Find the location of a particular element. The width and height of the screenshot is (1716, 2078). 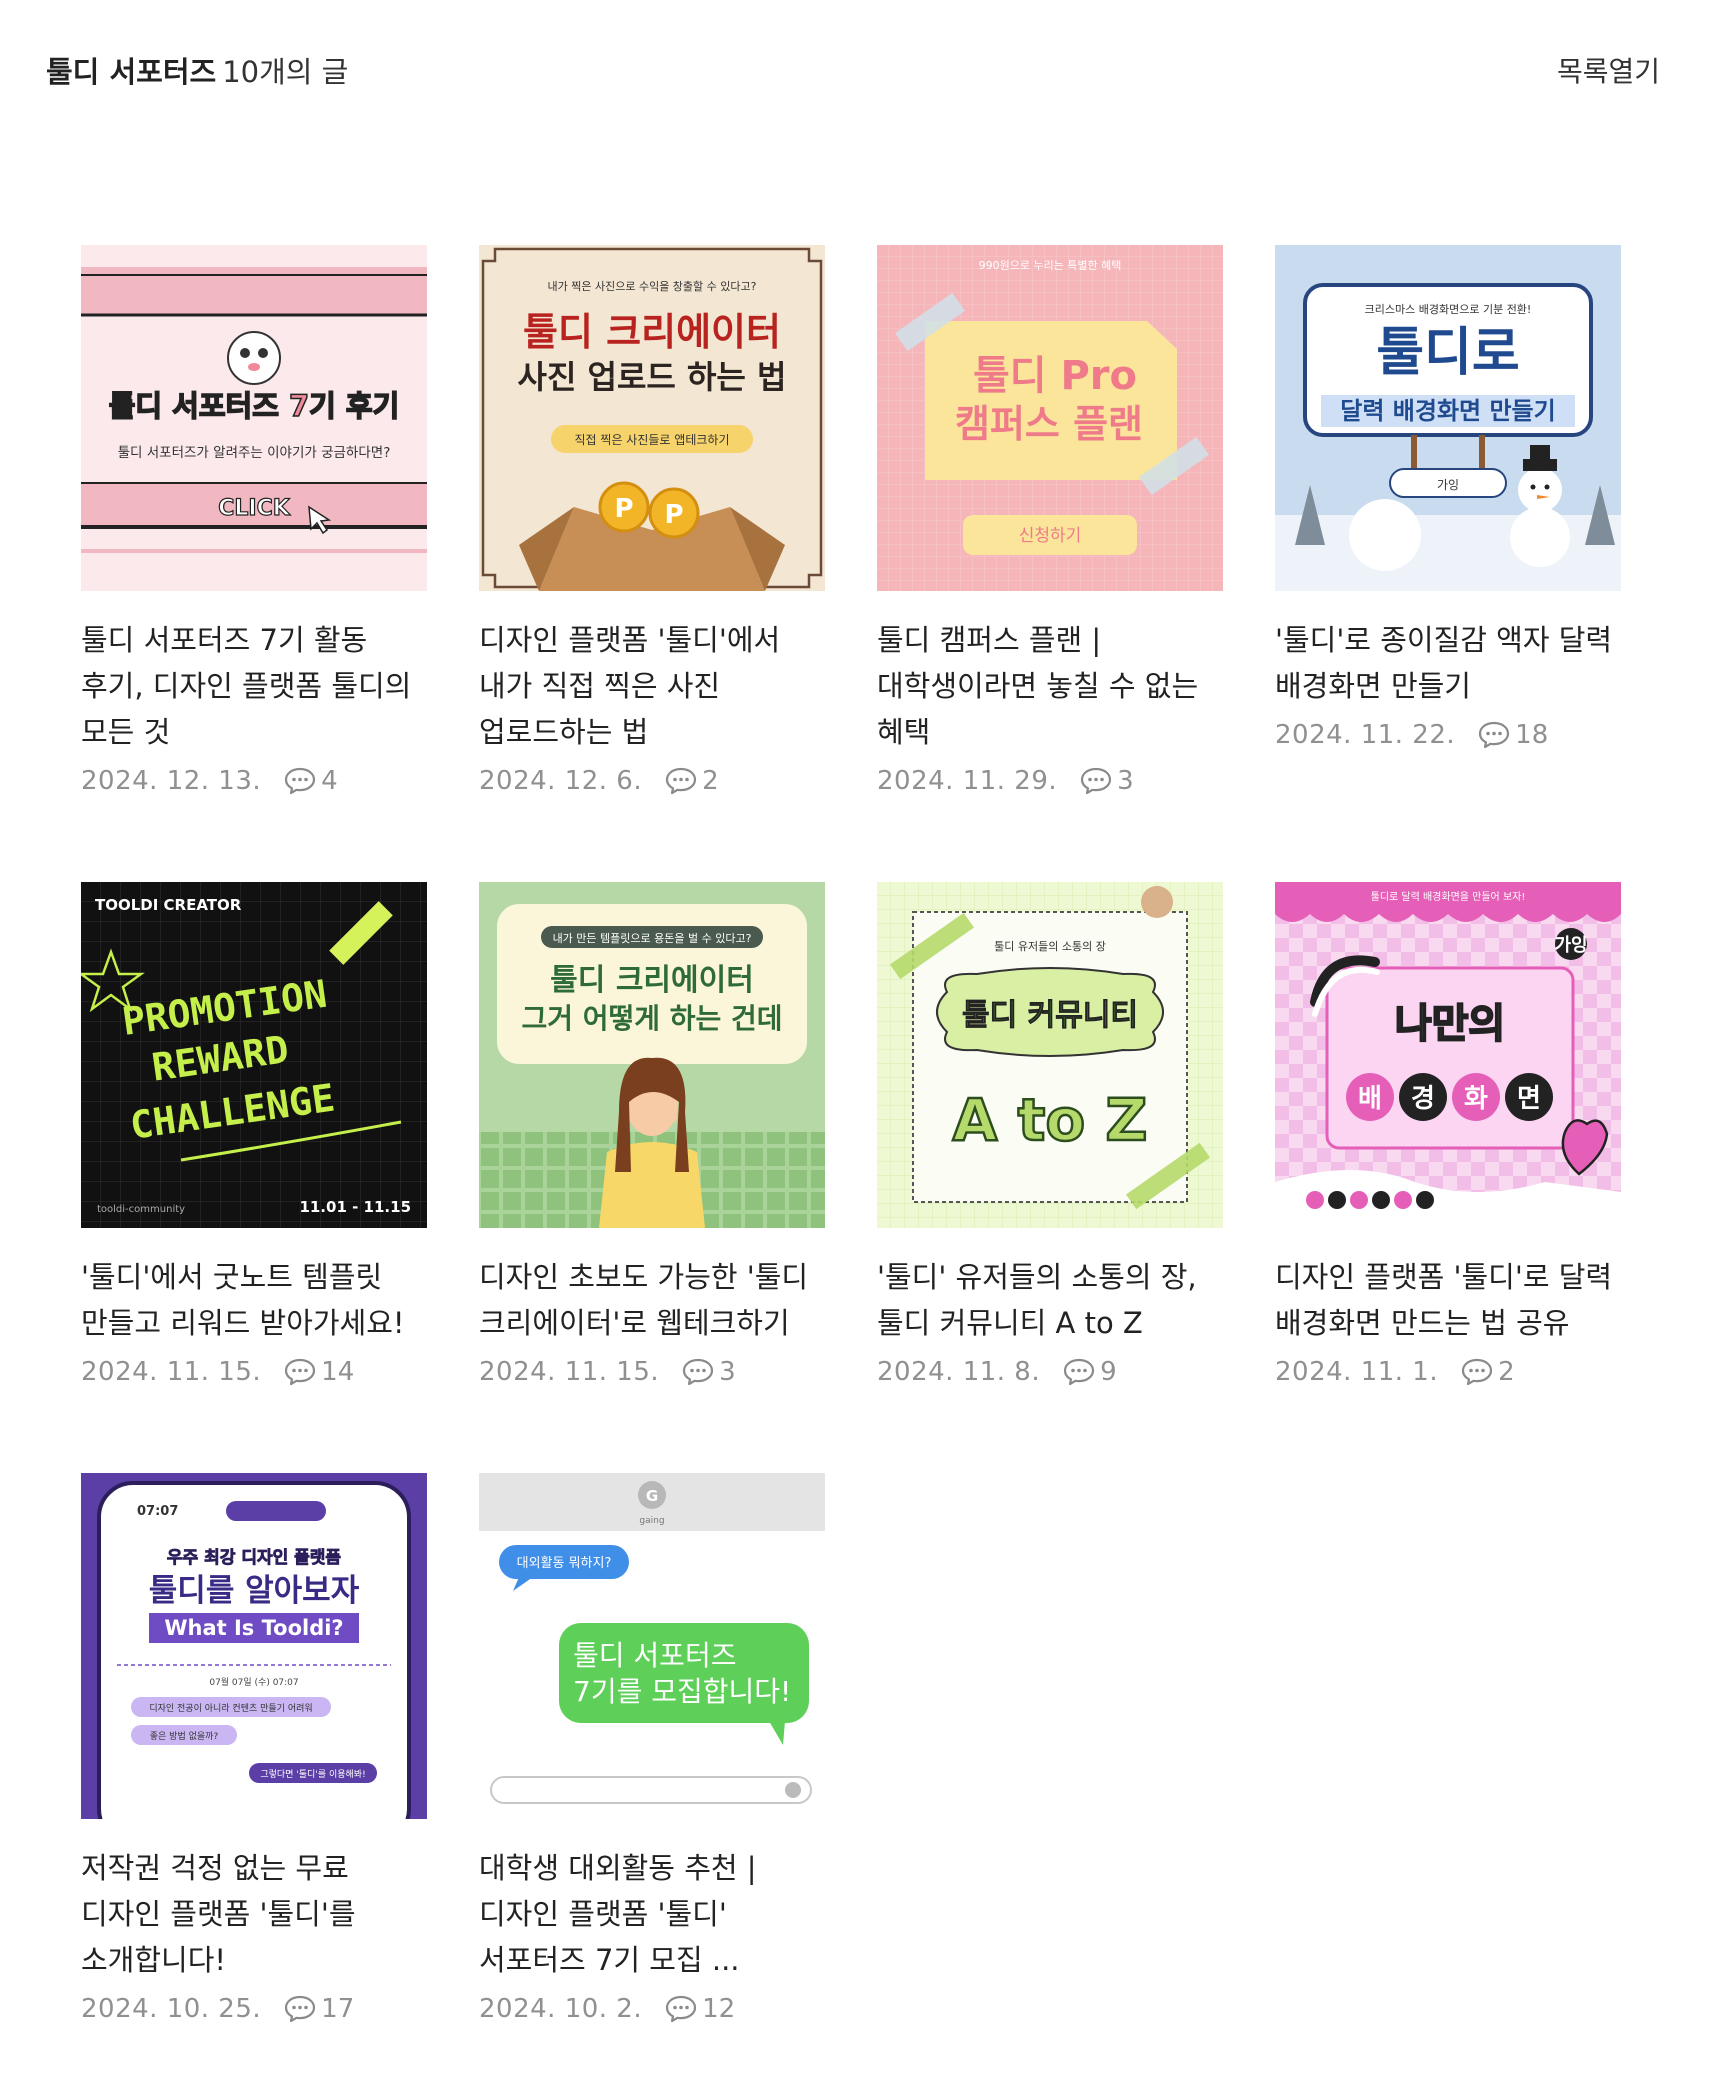

thumb-text: 07:07 is located at coordinates (157, 1511).